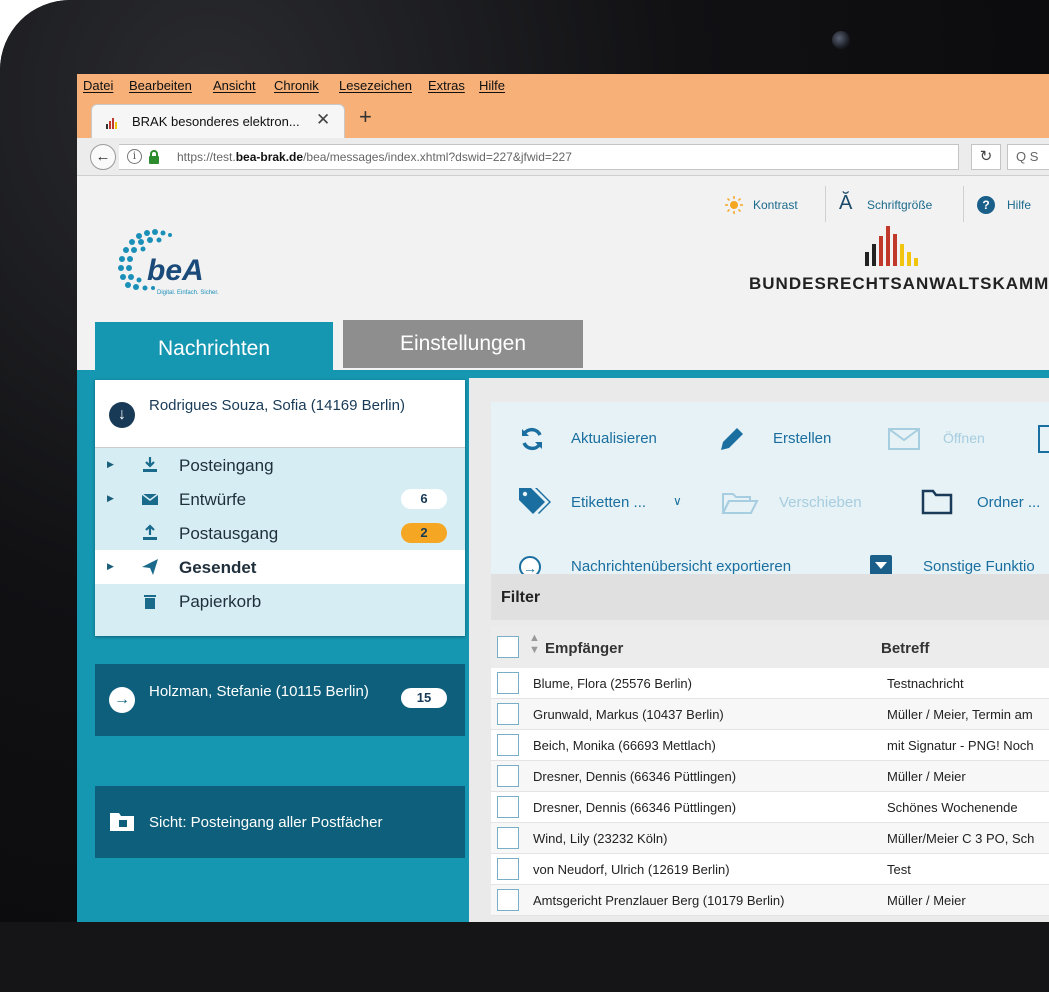  What do you see at coordinates (226, 465) in the screenshot?
I see `folder-label: Posteingang` at bounding box center [226, 465].